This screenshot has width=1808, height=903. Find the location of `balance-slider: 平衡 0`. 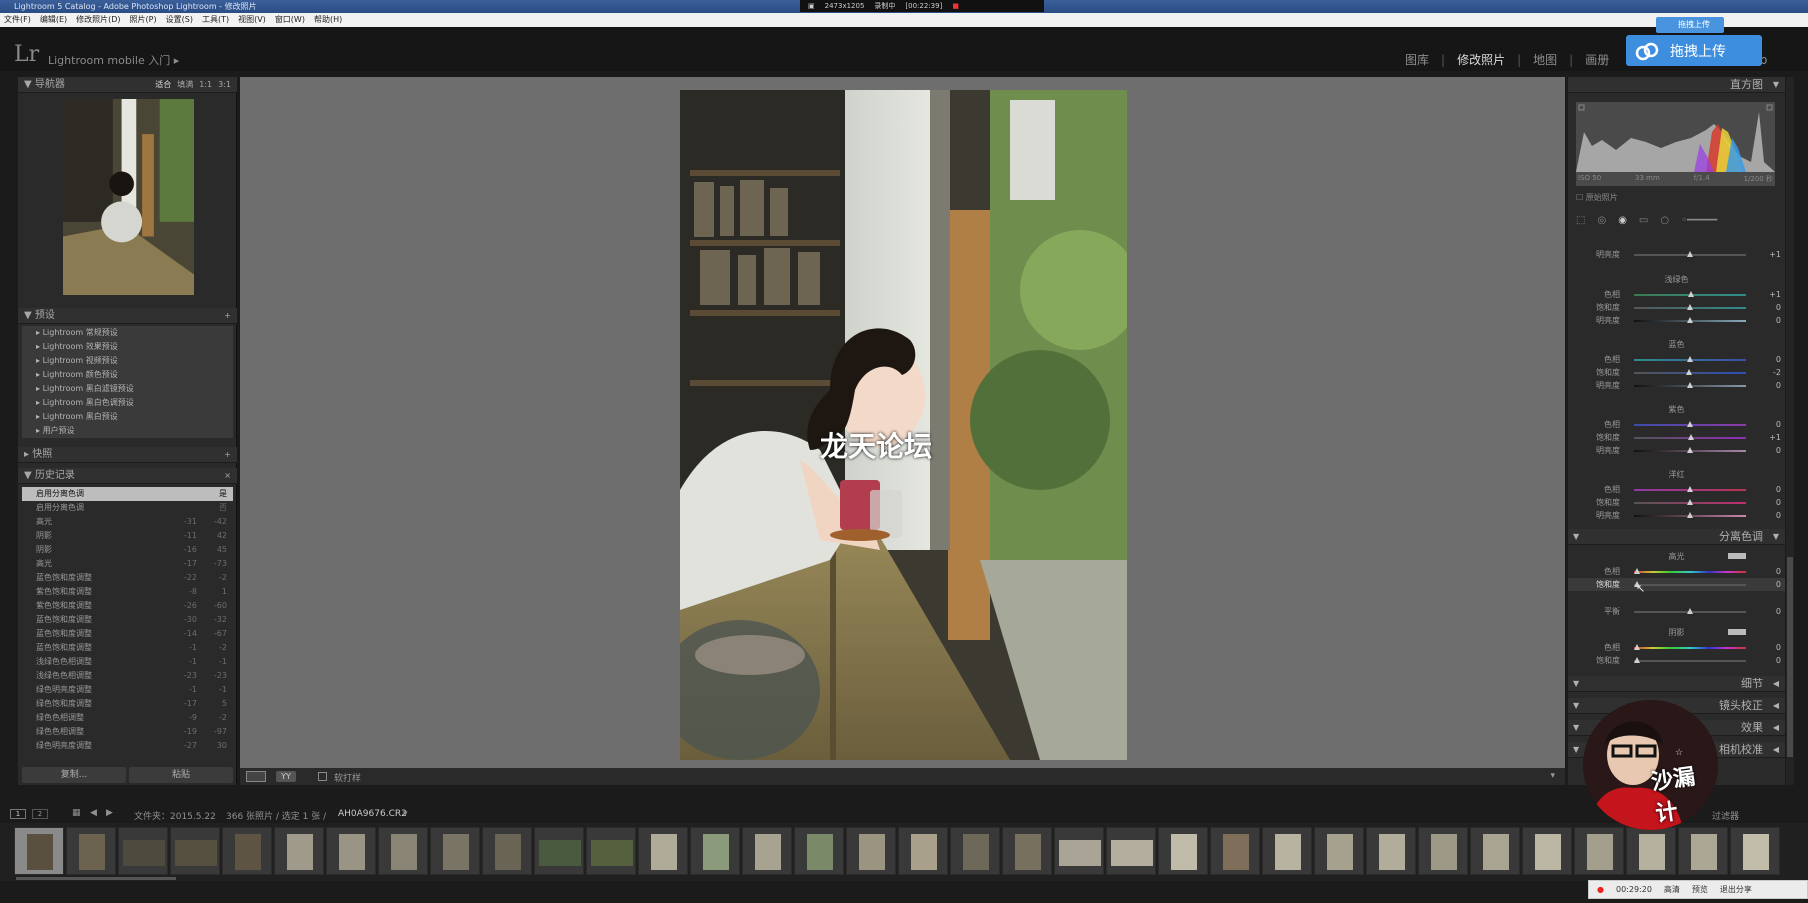

balance-slider: 平衡 0 is located at coordinates (1676, 611).